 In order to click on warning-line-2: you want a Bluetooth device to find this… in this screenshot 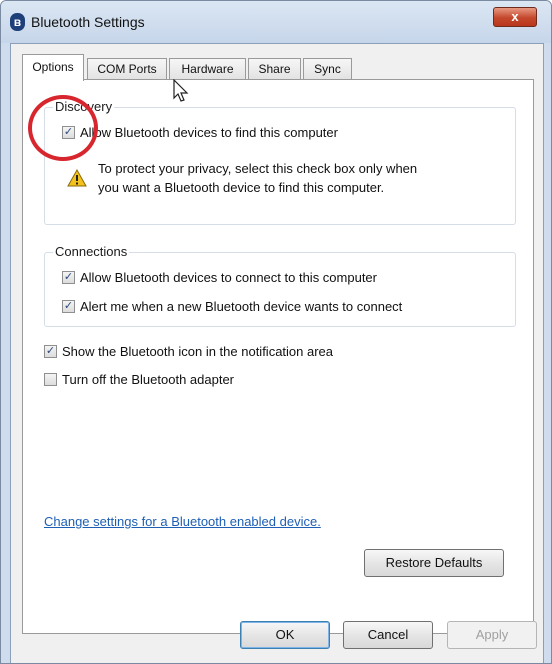, I will do `click(241, 187)`.